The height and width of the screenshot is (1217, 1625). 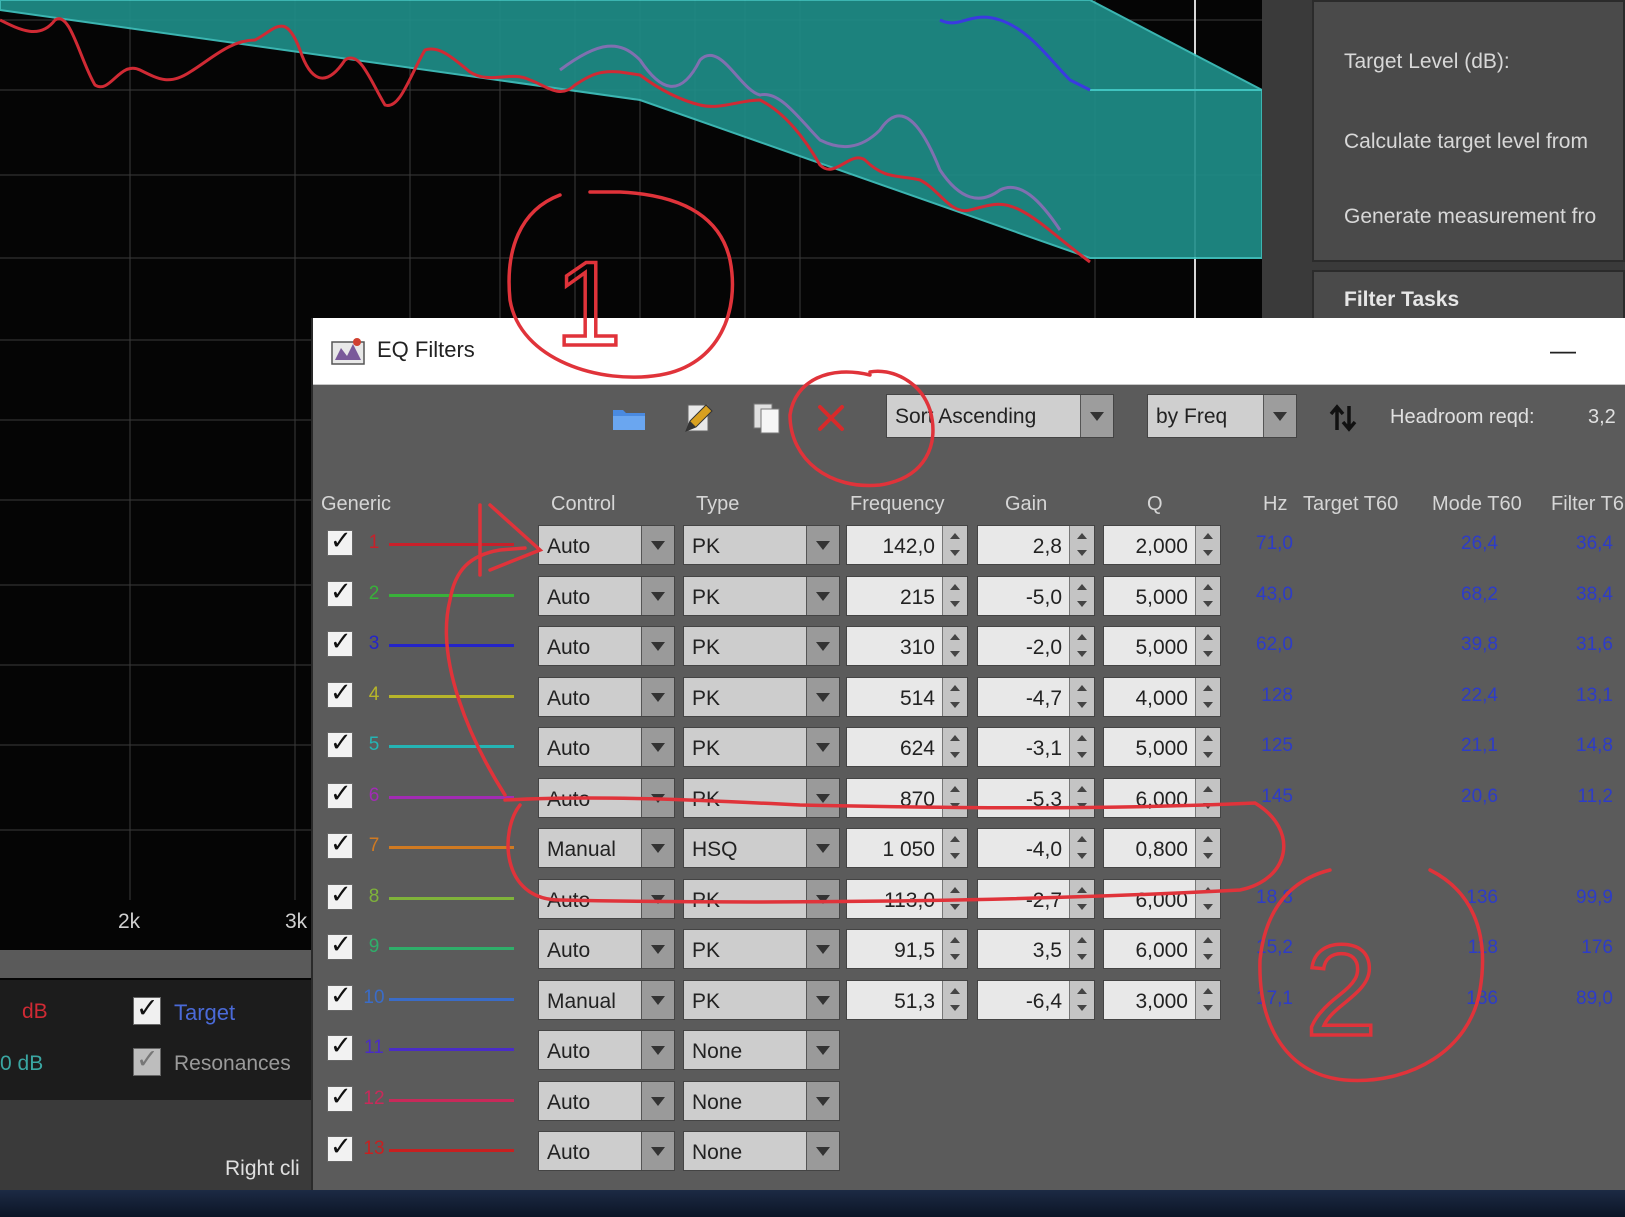 What do you see at coordinates (1036, 797) in the screenshot?
I see `gain-spinner: -5,3` at bounding box center [1036, 797].